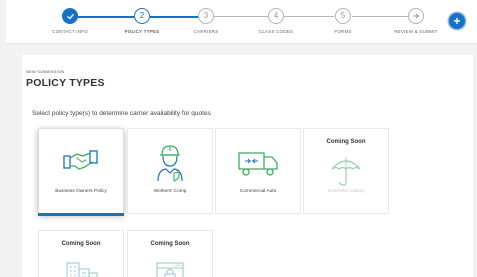 The height and width of the screenshot is (277, 477). Describe the element at coordinates (81, 191) in the screenshot. I see `tile-label: Business Owners Policy` at that location.